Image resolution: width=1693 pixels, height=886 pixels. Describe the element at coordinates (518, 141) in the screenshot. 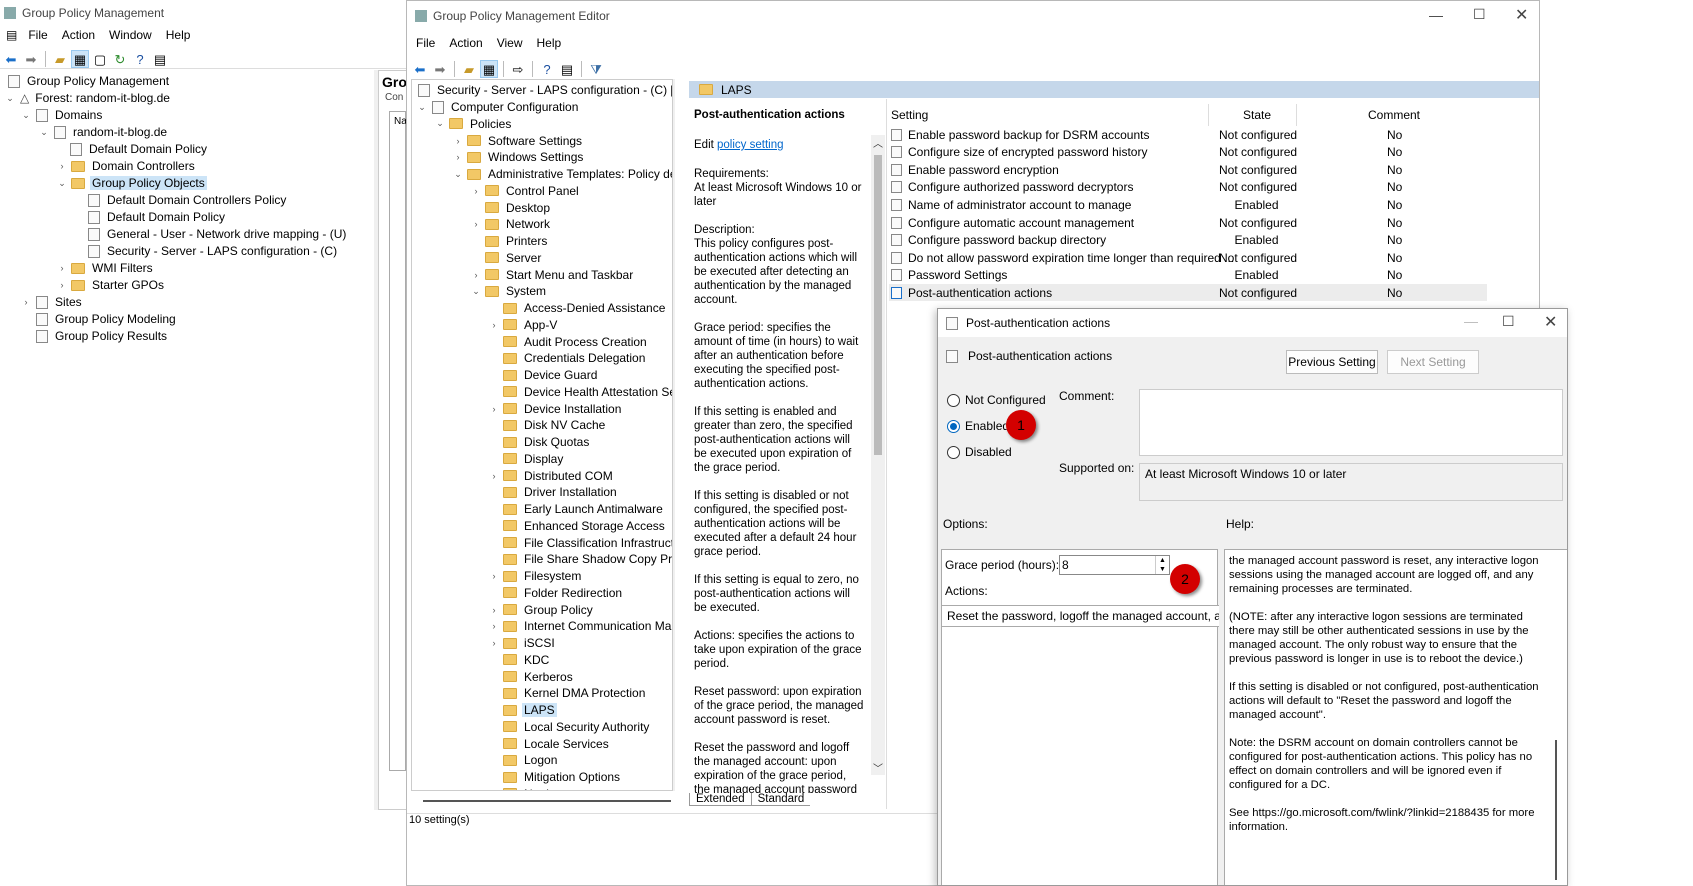

I see `tree-item: › Software Settings` at that location.